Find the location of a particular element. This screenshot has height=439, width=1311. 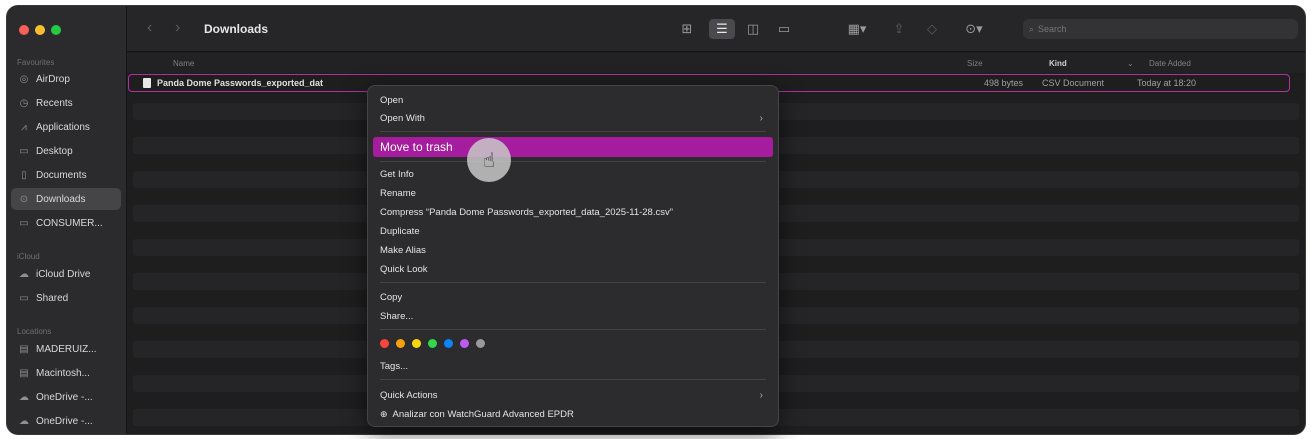

pointer-hand-icon: ☝ is located at coordinates (489, 160).